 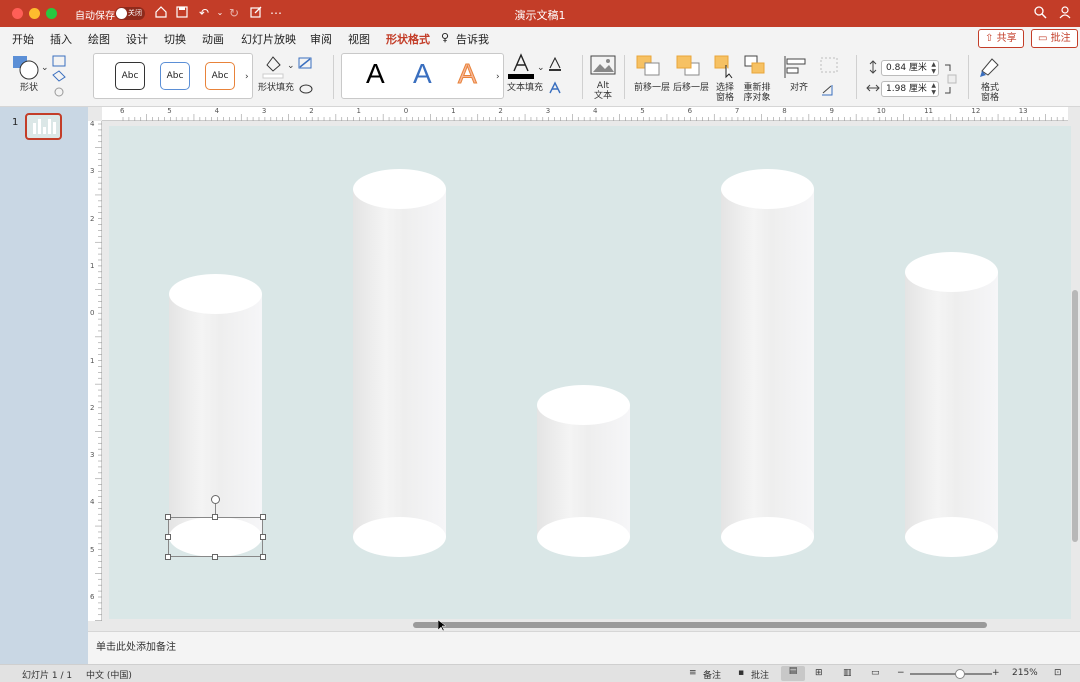 What do you see at coordinates (741, 673) in the screenshot?
I see `comments-toggle-icon: ▪` at bounding box center [741, 673].